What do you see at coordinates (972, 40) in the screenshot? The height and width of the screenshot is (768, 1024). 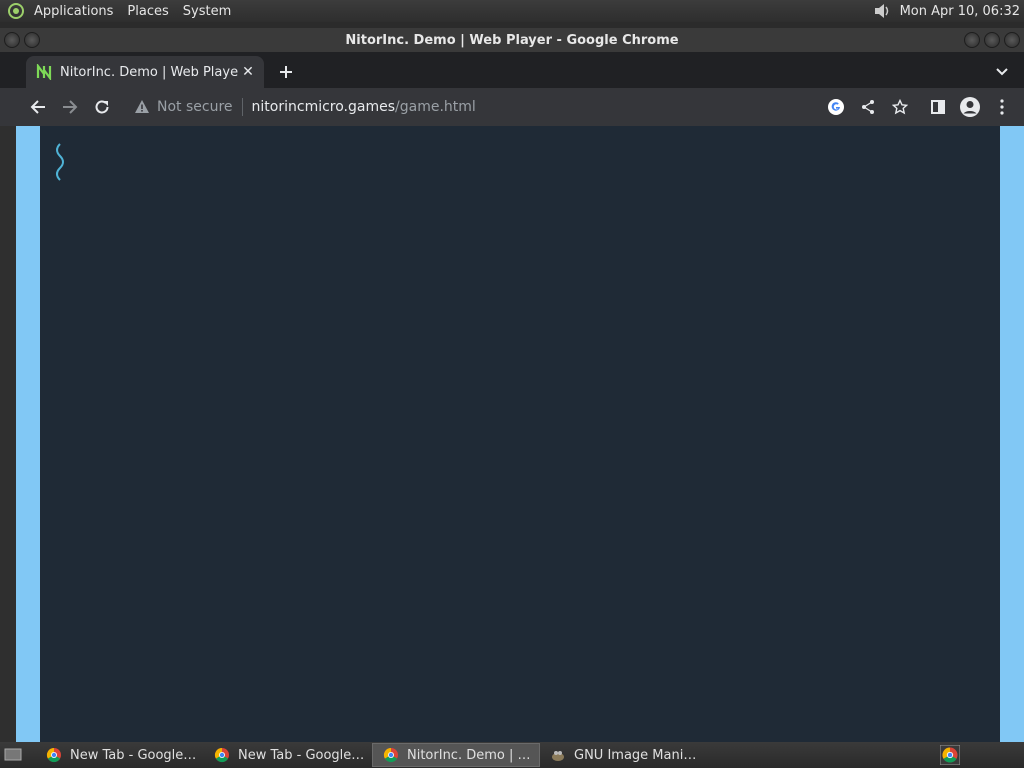 I see `minimize-button` at bounding box center [972, 40].